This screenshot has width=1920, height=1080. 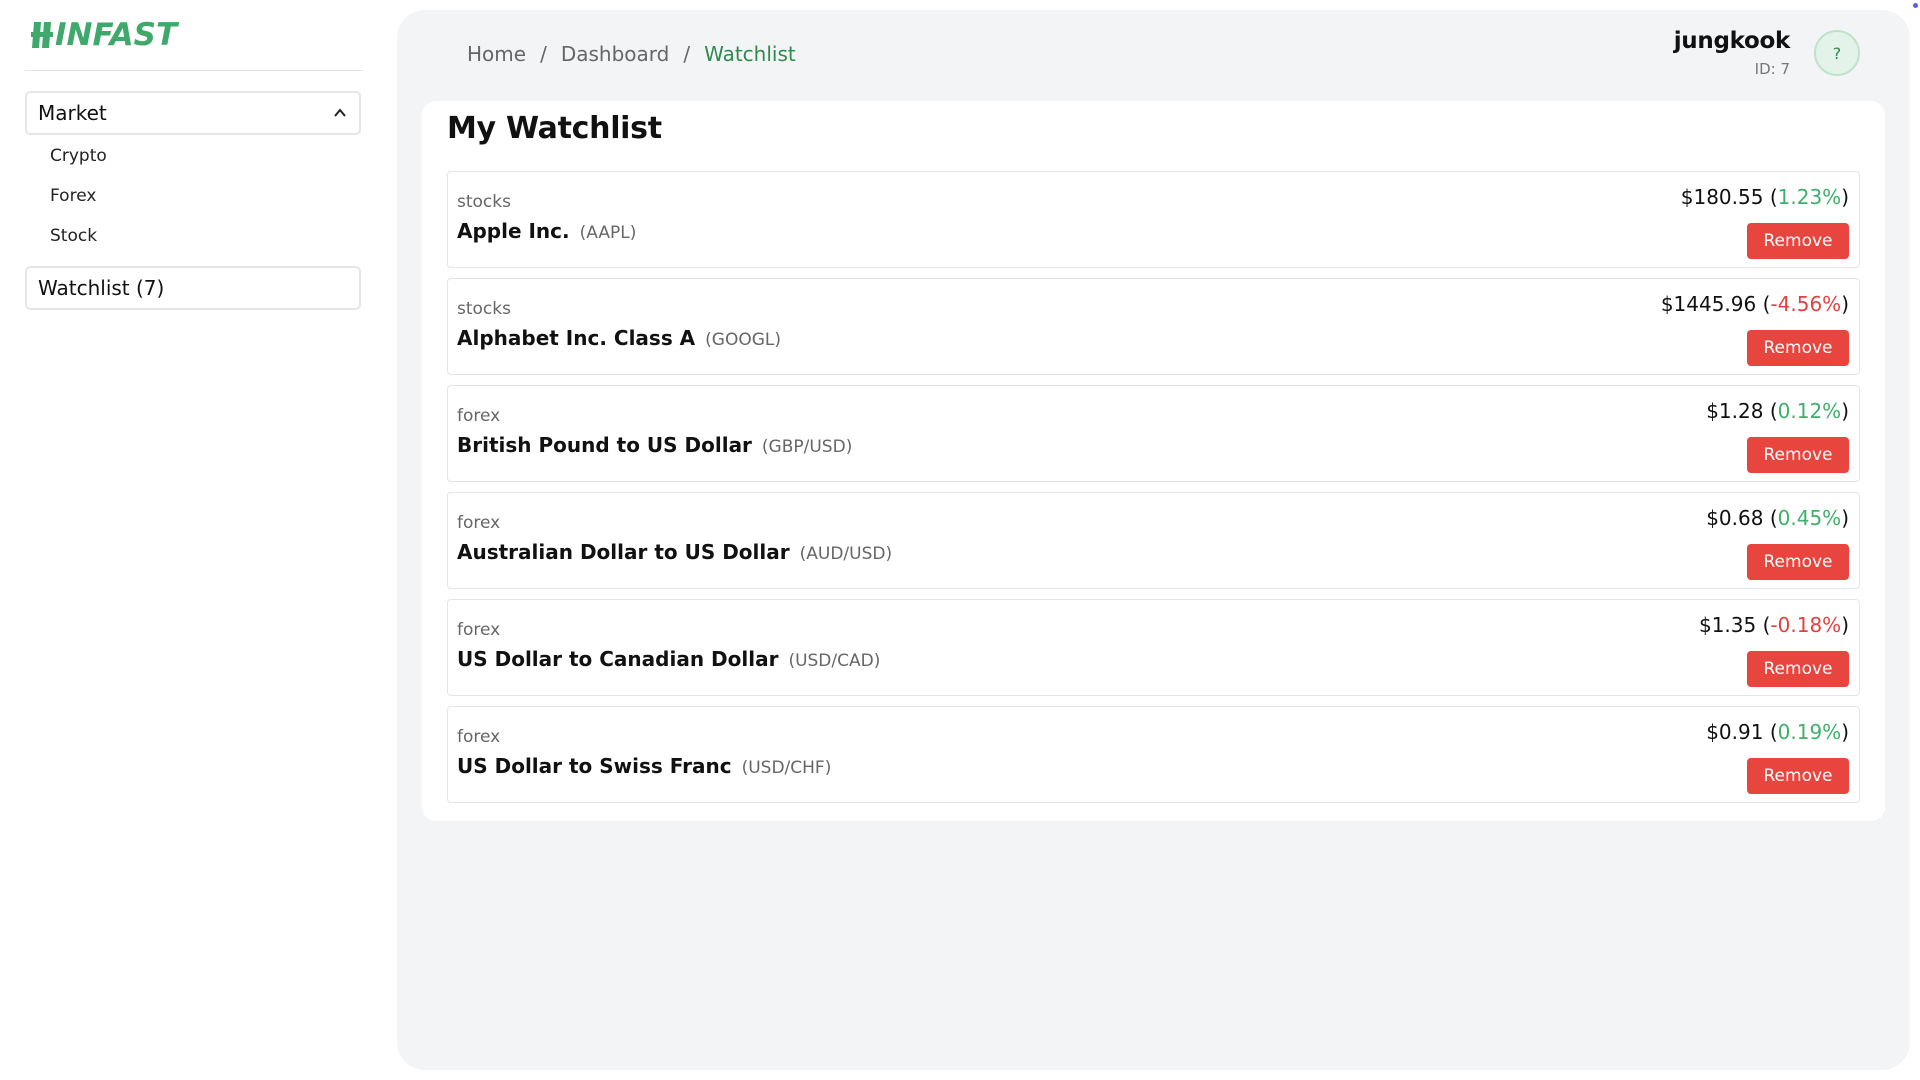 I want to click on item-name-line: US Dollar to Swiss Franc (USD/CHF), so click(x=644, y=766).